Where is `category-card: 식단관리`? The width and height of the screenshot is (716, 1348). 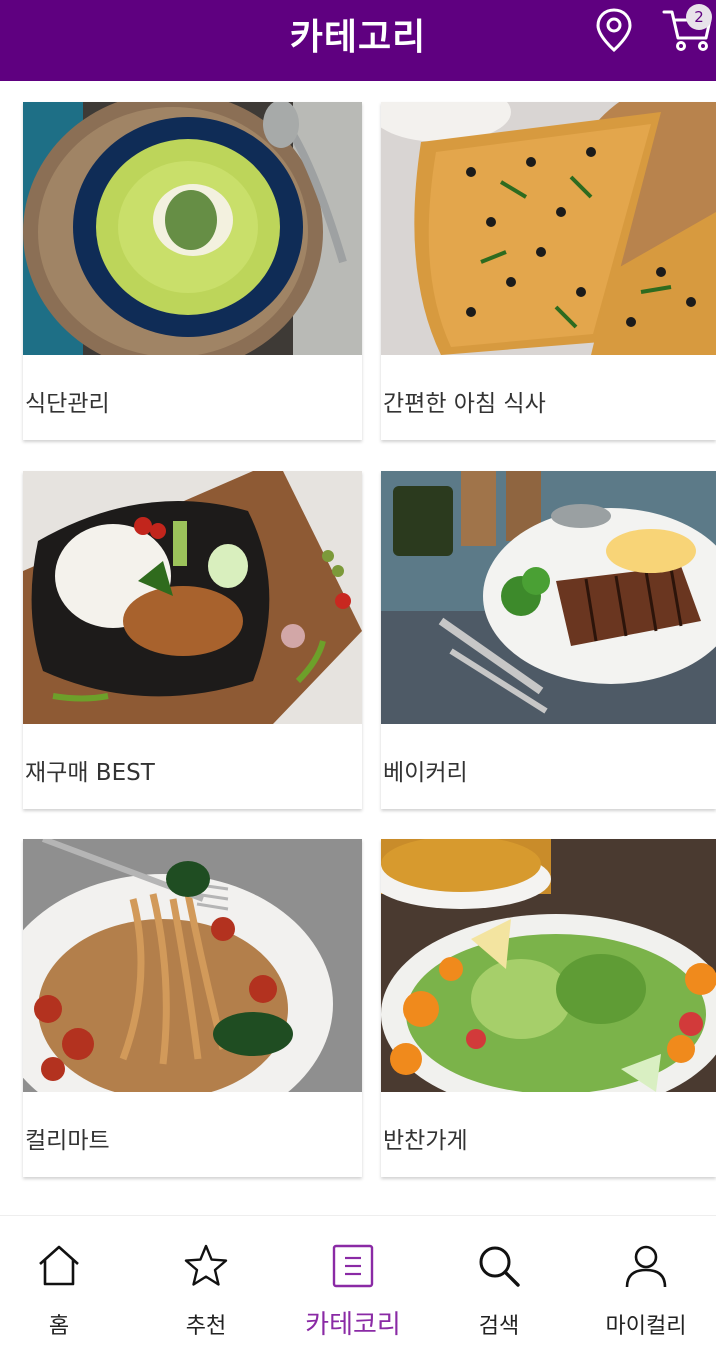 category-card: 식단관리 is located at coordinates (192, 271).